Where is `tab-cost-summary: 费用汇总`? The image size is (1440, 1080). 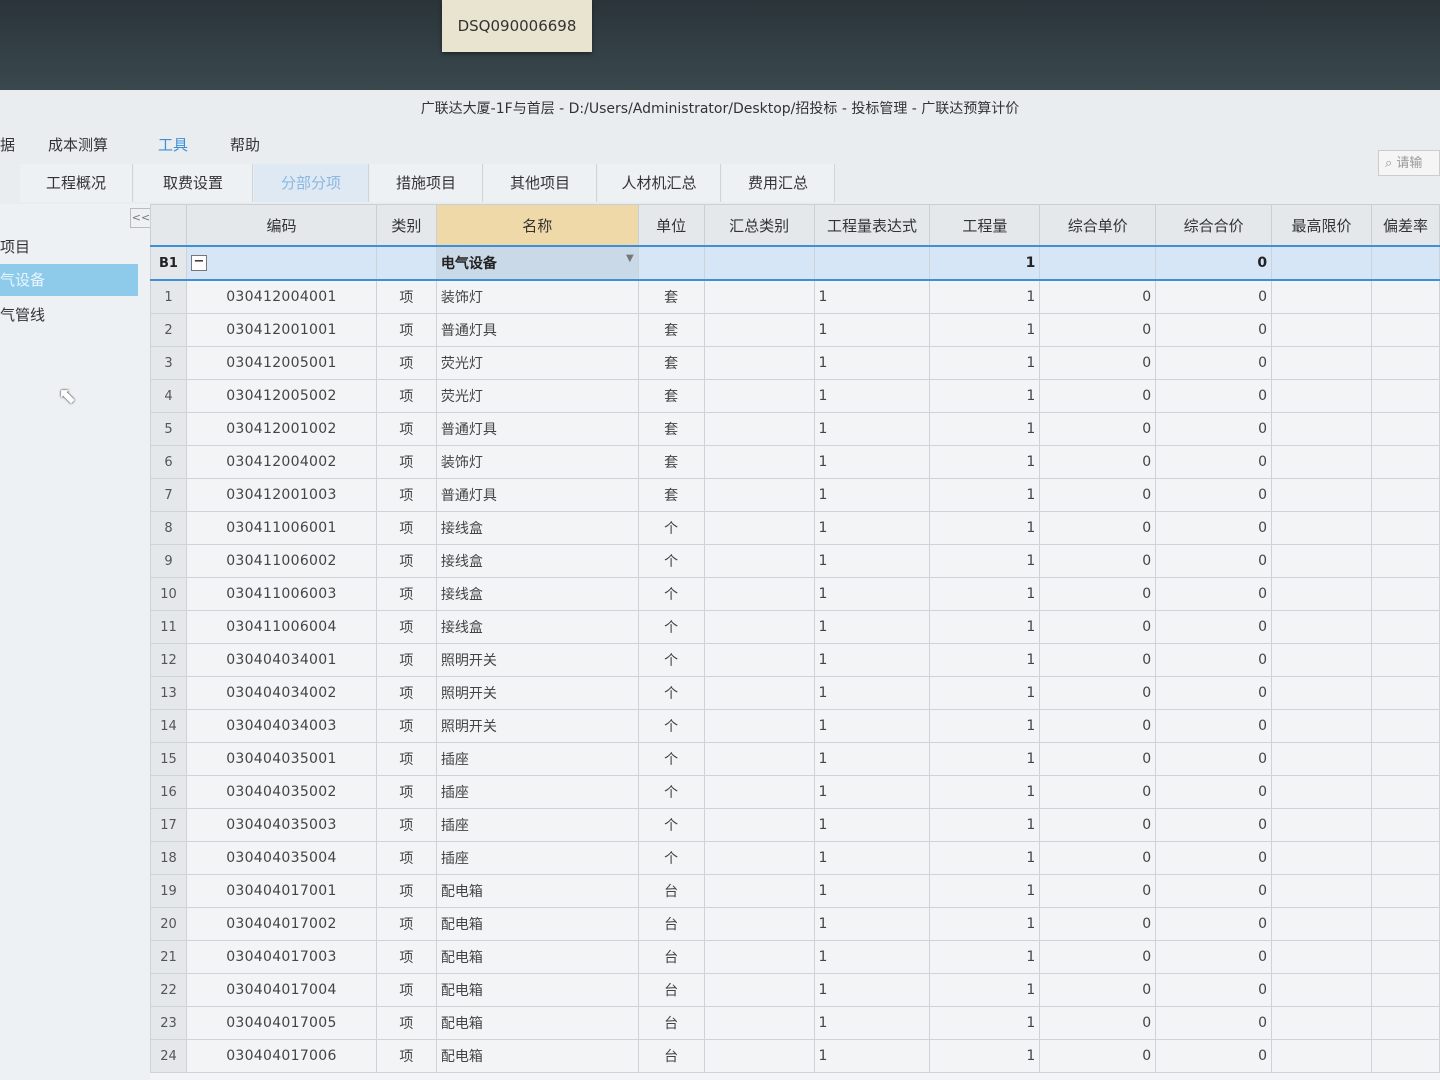
tab-cost-summary: 费用汇总 is located at coordinates (778, 183).